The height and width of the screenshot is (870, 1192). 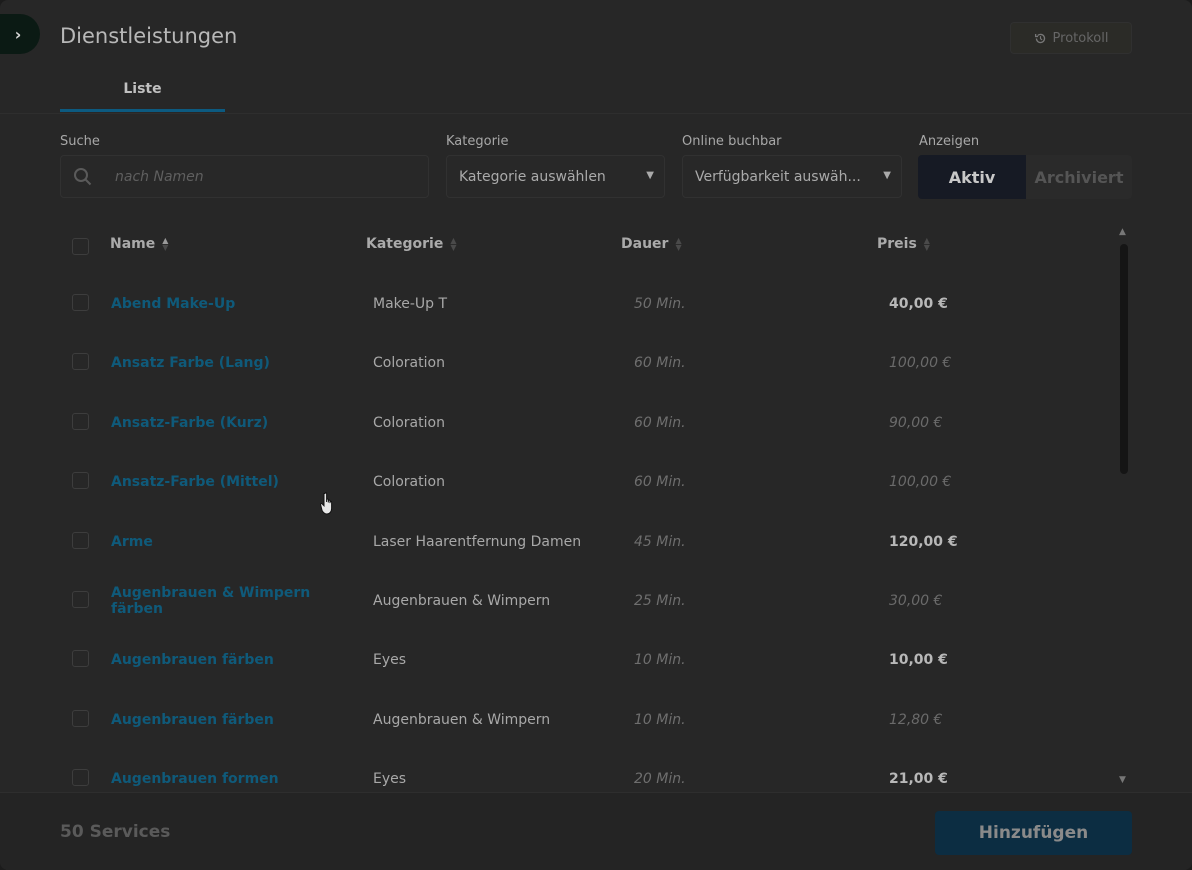 What do you see at coordinates (949, 141) in the screenshot?
I see `show-filter-label: Anzeigen` at bounding box center [949, 141].